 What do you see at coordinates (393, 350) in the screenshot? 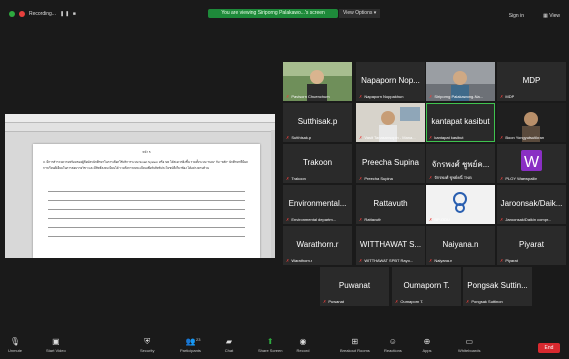
I see `control-label: Reactions` at bounding box center [393, 350].